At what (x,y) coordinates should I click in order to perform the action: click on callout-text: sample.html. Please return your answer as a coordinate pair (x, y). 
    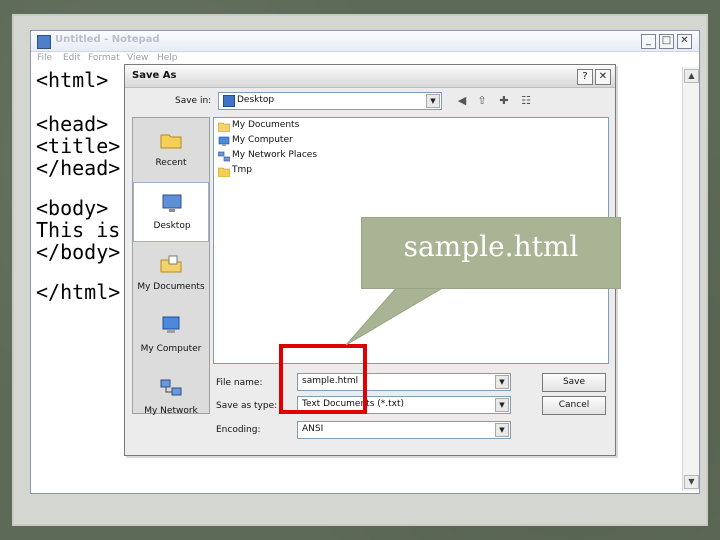
    Looking at the image, I should click on (491, 246).